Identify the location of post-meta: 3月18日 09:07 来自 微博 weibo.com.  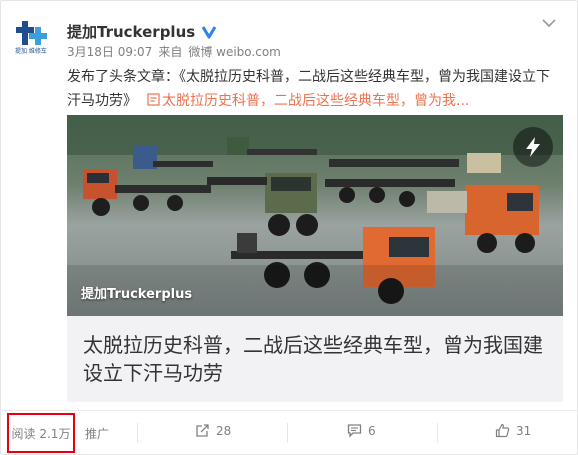
(174, 51).